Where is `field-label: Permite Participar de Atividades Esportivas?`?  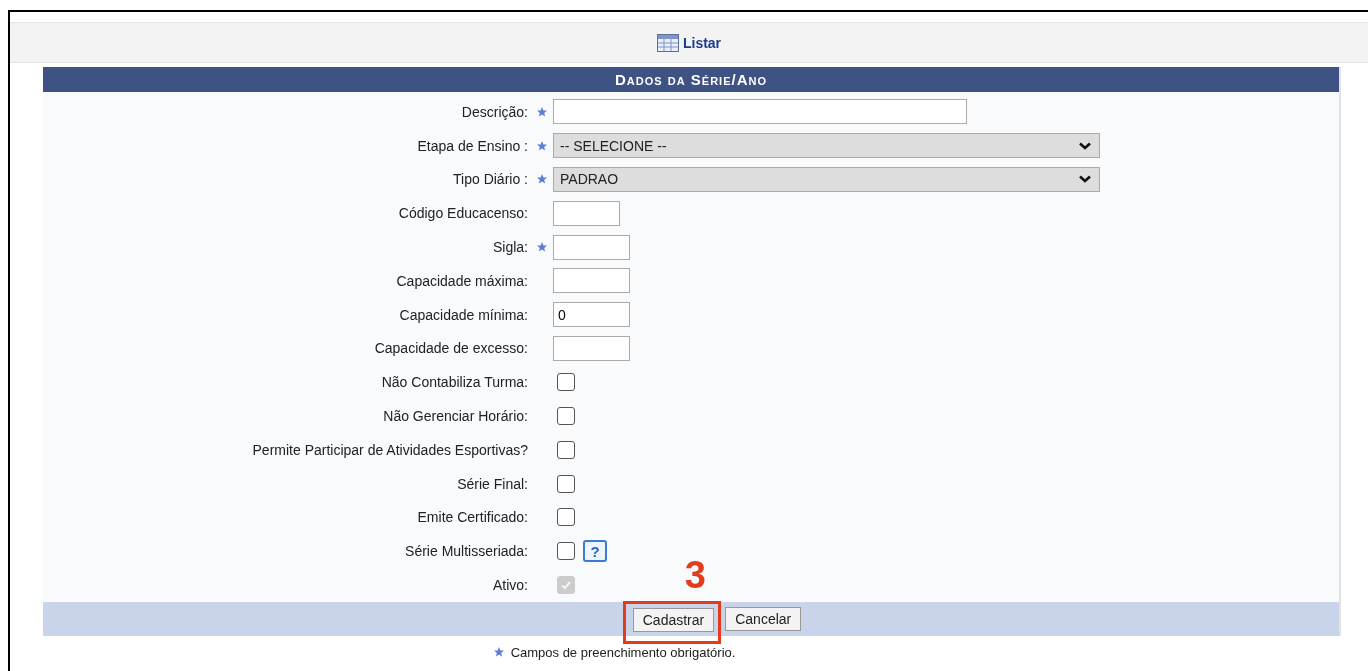 field-label: Permite Participar de Atividades Esportivas? is located at coordinates (390, 449).